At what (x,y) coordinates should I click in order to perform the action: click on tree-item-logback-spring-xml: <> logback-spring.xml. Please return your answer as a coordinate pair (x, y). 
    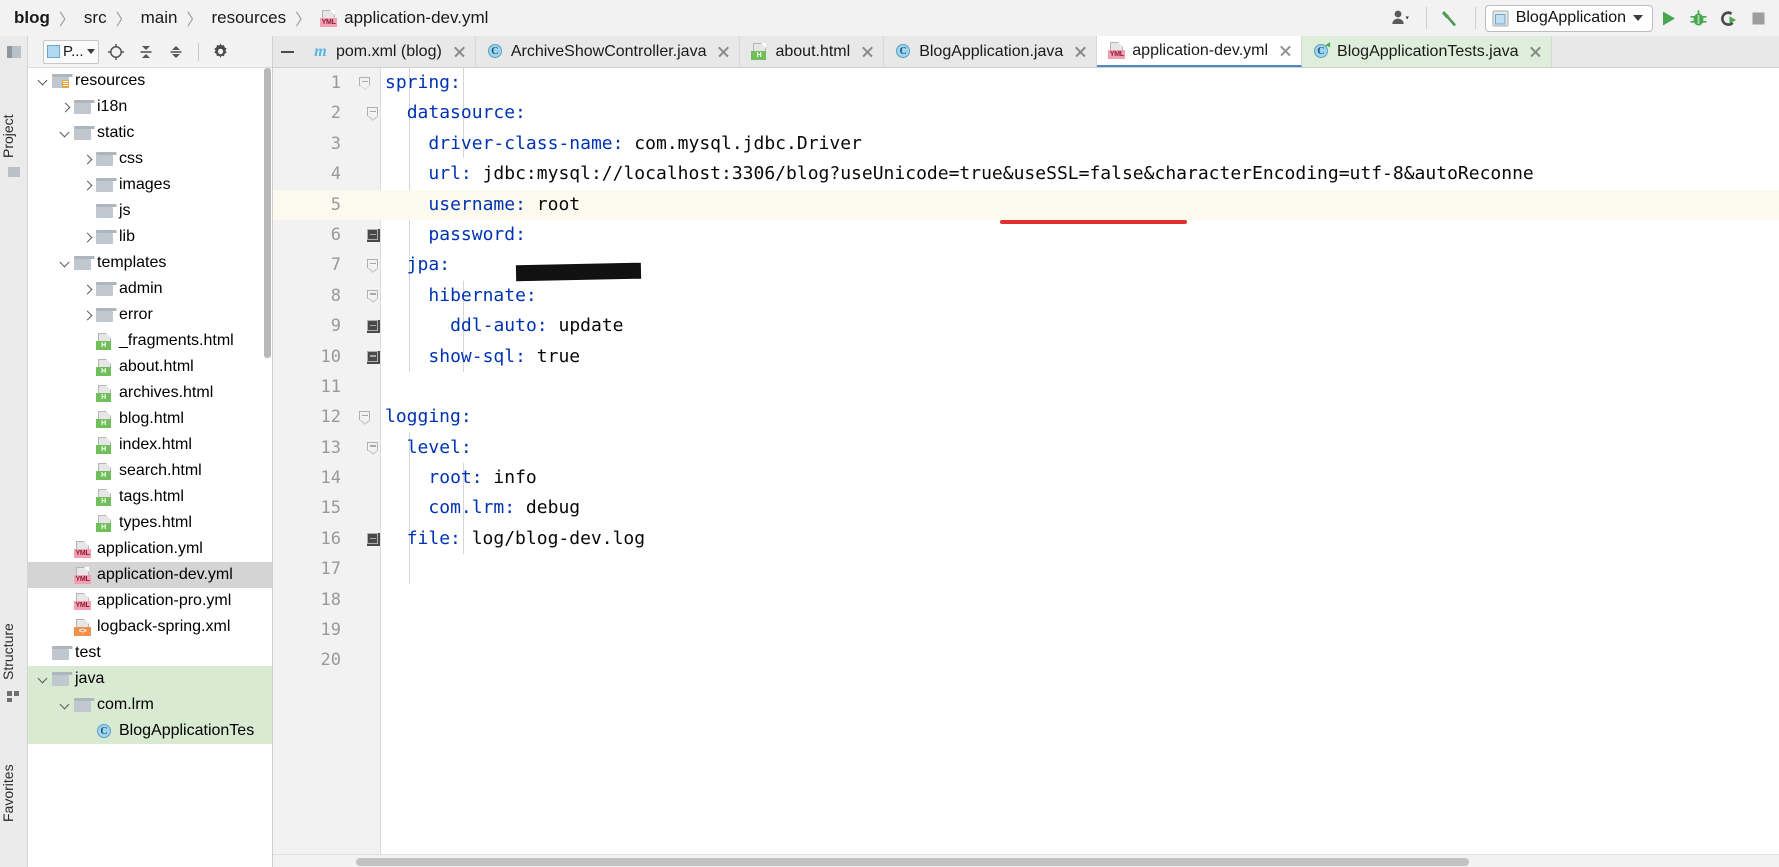
    Looking at the image, I should click on (150, 627).